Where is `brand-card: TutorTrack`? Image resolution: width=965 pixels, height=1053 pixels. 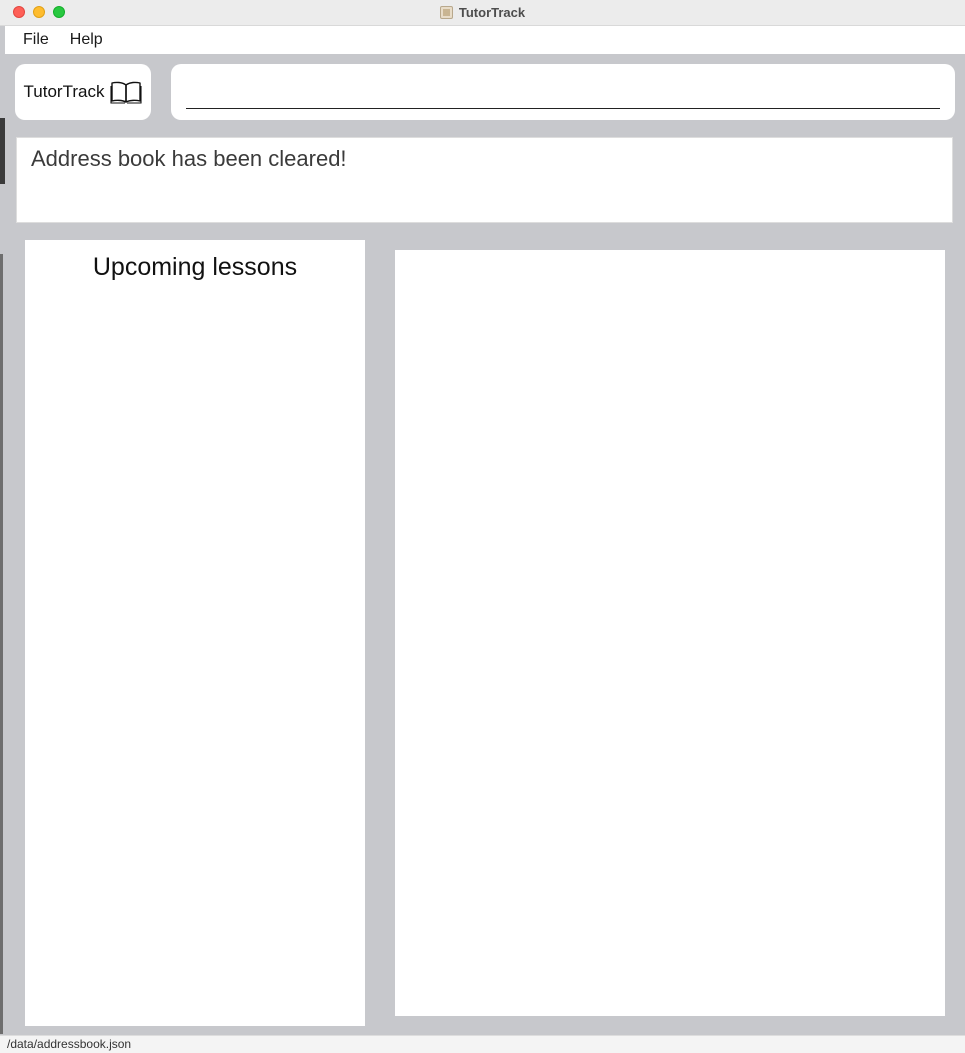
brand-card: TutorTrack is located at coordinates (83, 92).